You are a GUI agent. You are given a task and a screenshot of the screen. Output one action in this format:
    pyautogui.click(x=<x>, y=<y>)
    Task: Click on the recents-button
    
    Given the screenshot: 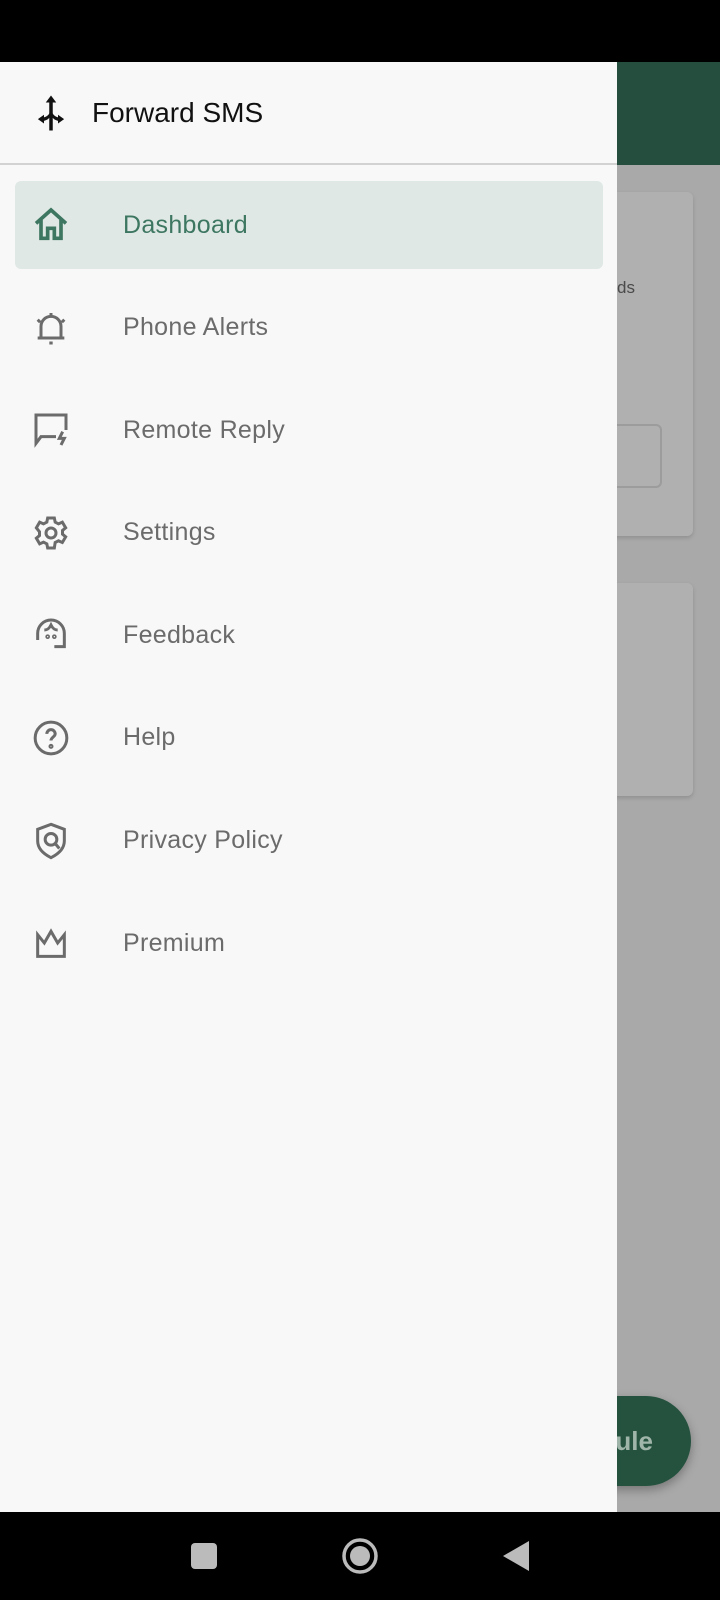 What is the action you would take?
    pyautogui.click(x=204, y=1556)
    